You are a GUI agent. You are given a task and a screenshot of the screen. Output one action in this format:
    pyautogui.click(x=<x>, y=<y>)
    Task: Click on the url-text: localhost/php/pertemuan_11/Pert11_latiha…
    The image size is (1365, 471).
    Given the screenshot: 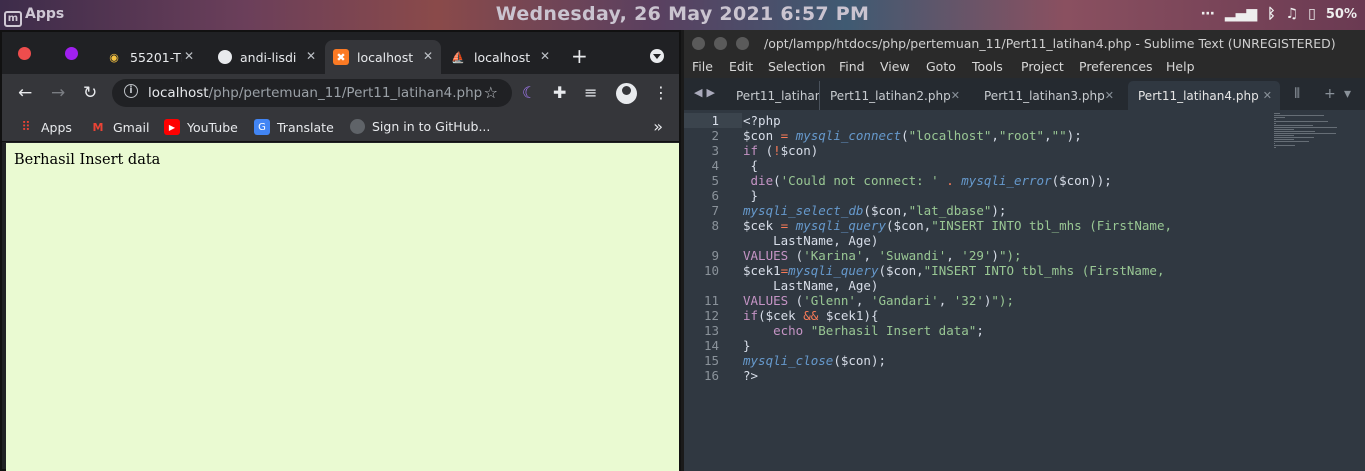 What is the action you would take?
    pyautogui.click(x=315, y=93)
    